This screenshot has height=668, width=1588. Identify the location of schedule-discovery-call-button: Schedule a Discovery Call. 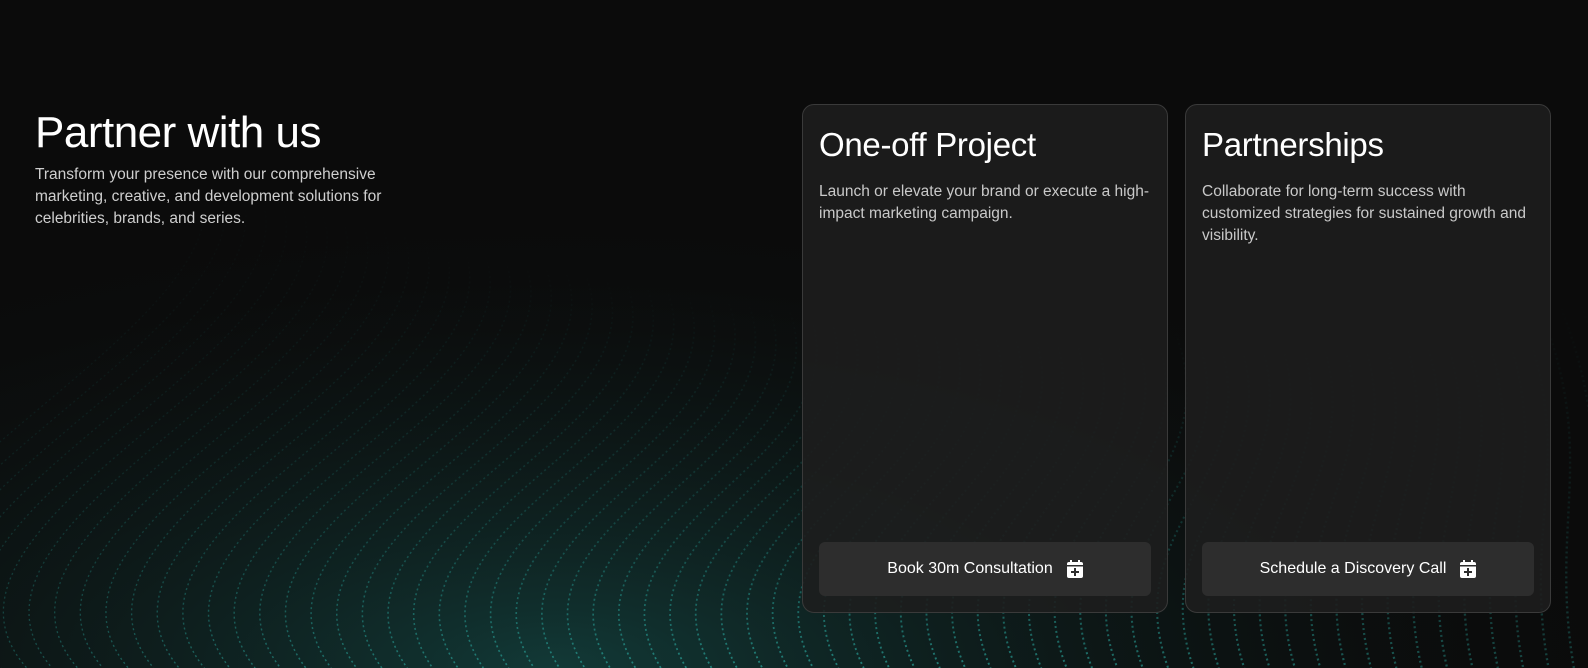
(1368, 569).